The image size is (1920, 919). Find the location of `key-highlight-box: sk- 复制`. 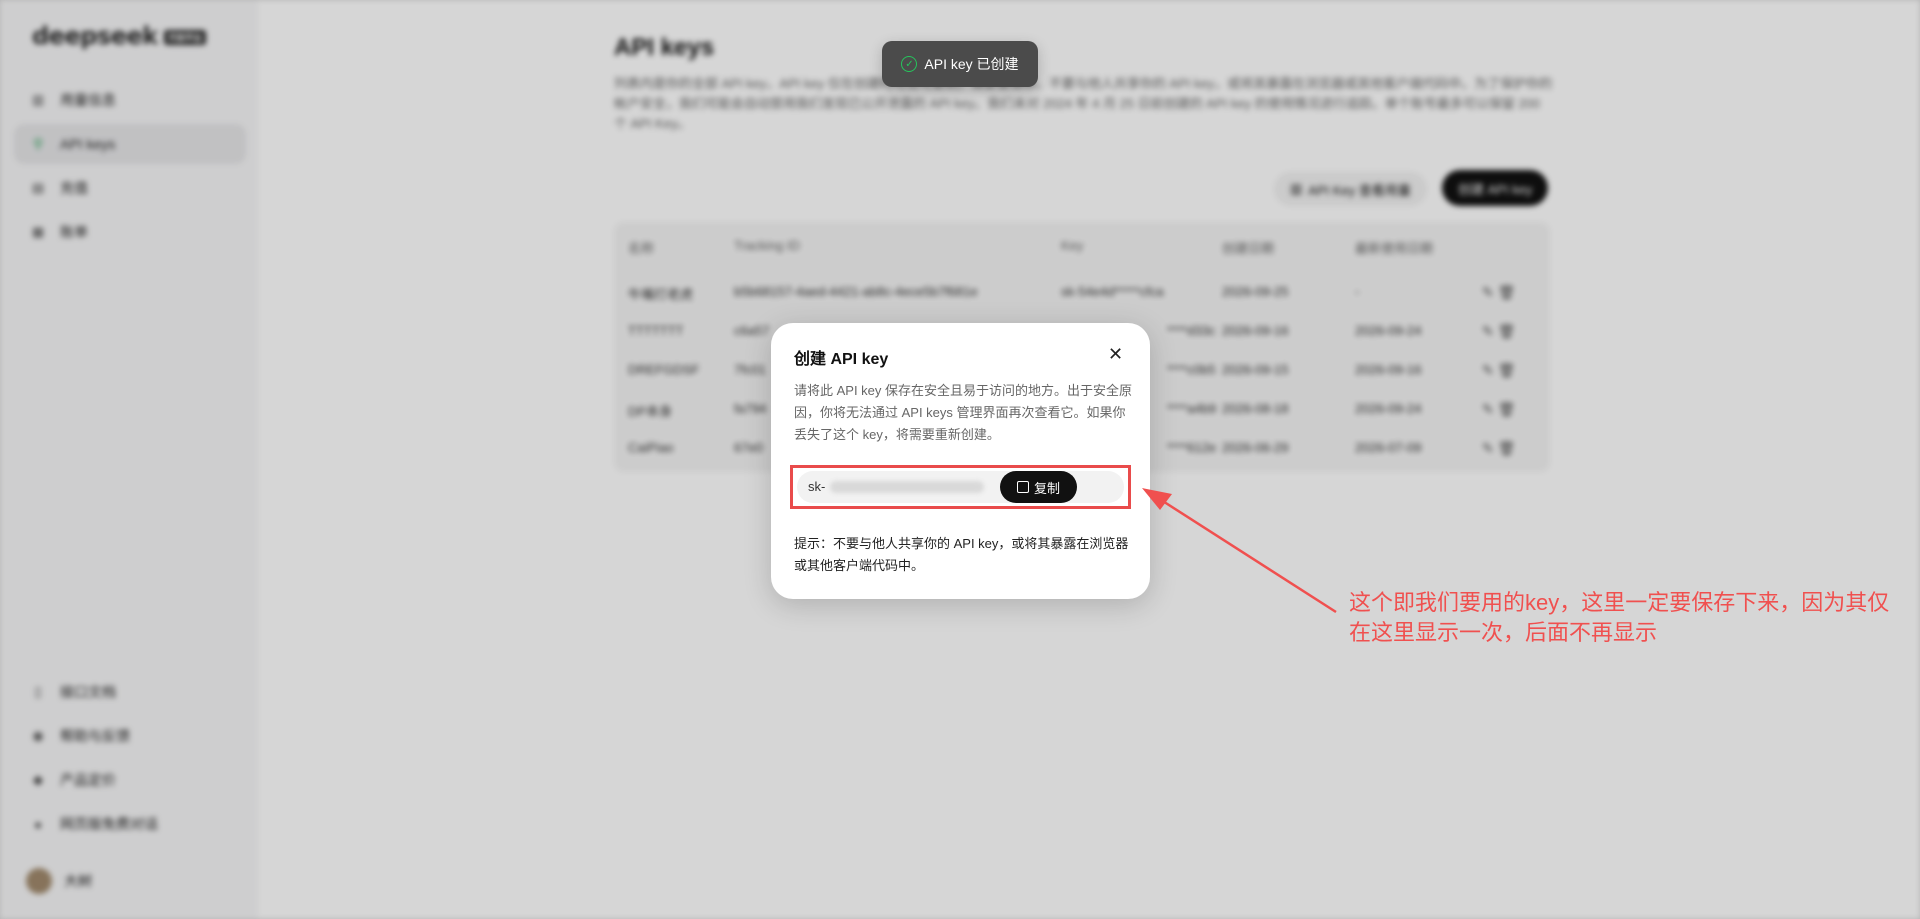

key-highlight-box: sk- 复制 is located at coordinates (960, 487).